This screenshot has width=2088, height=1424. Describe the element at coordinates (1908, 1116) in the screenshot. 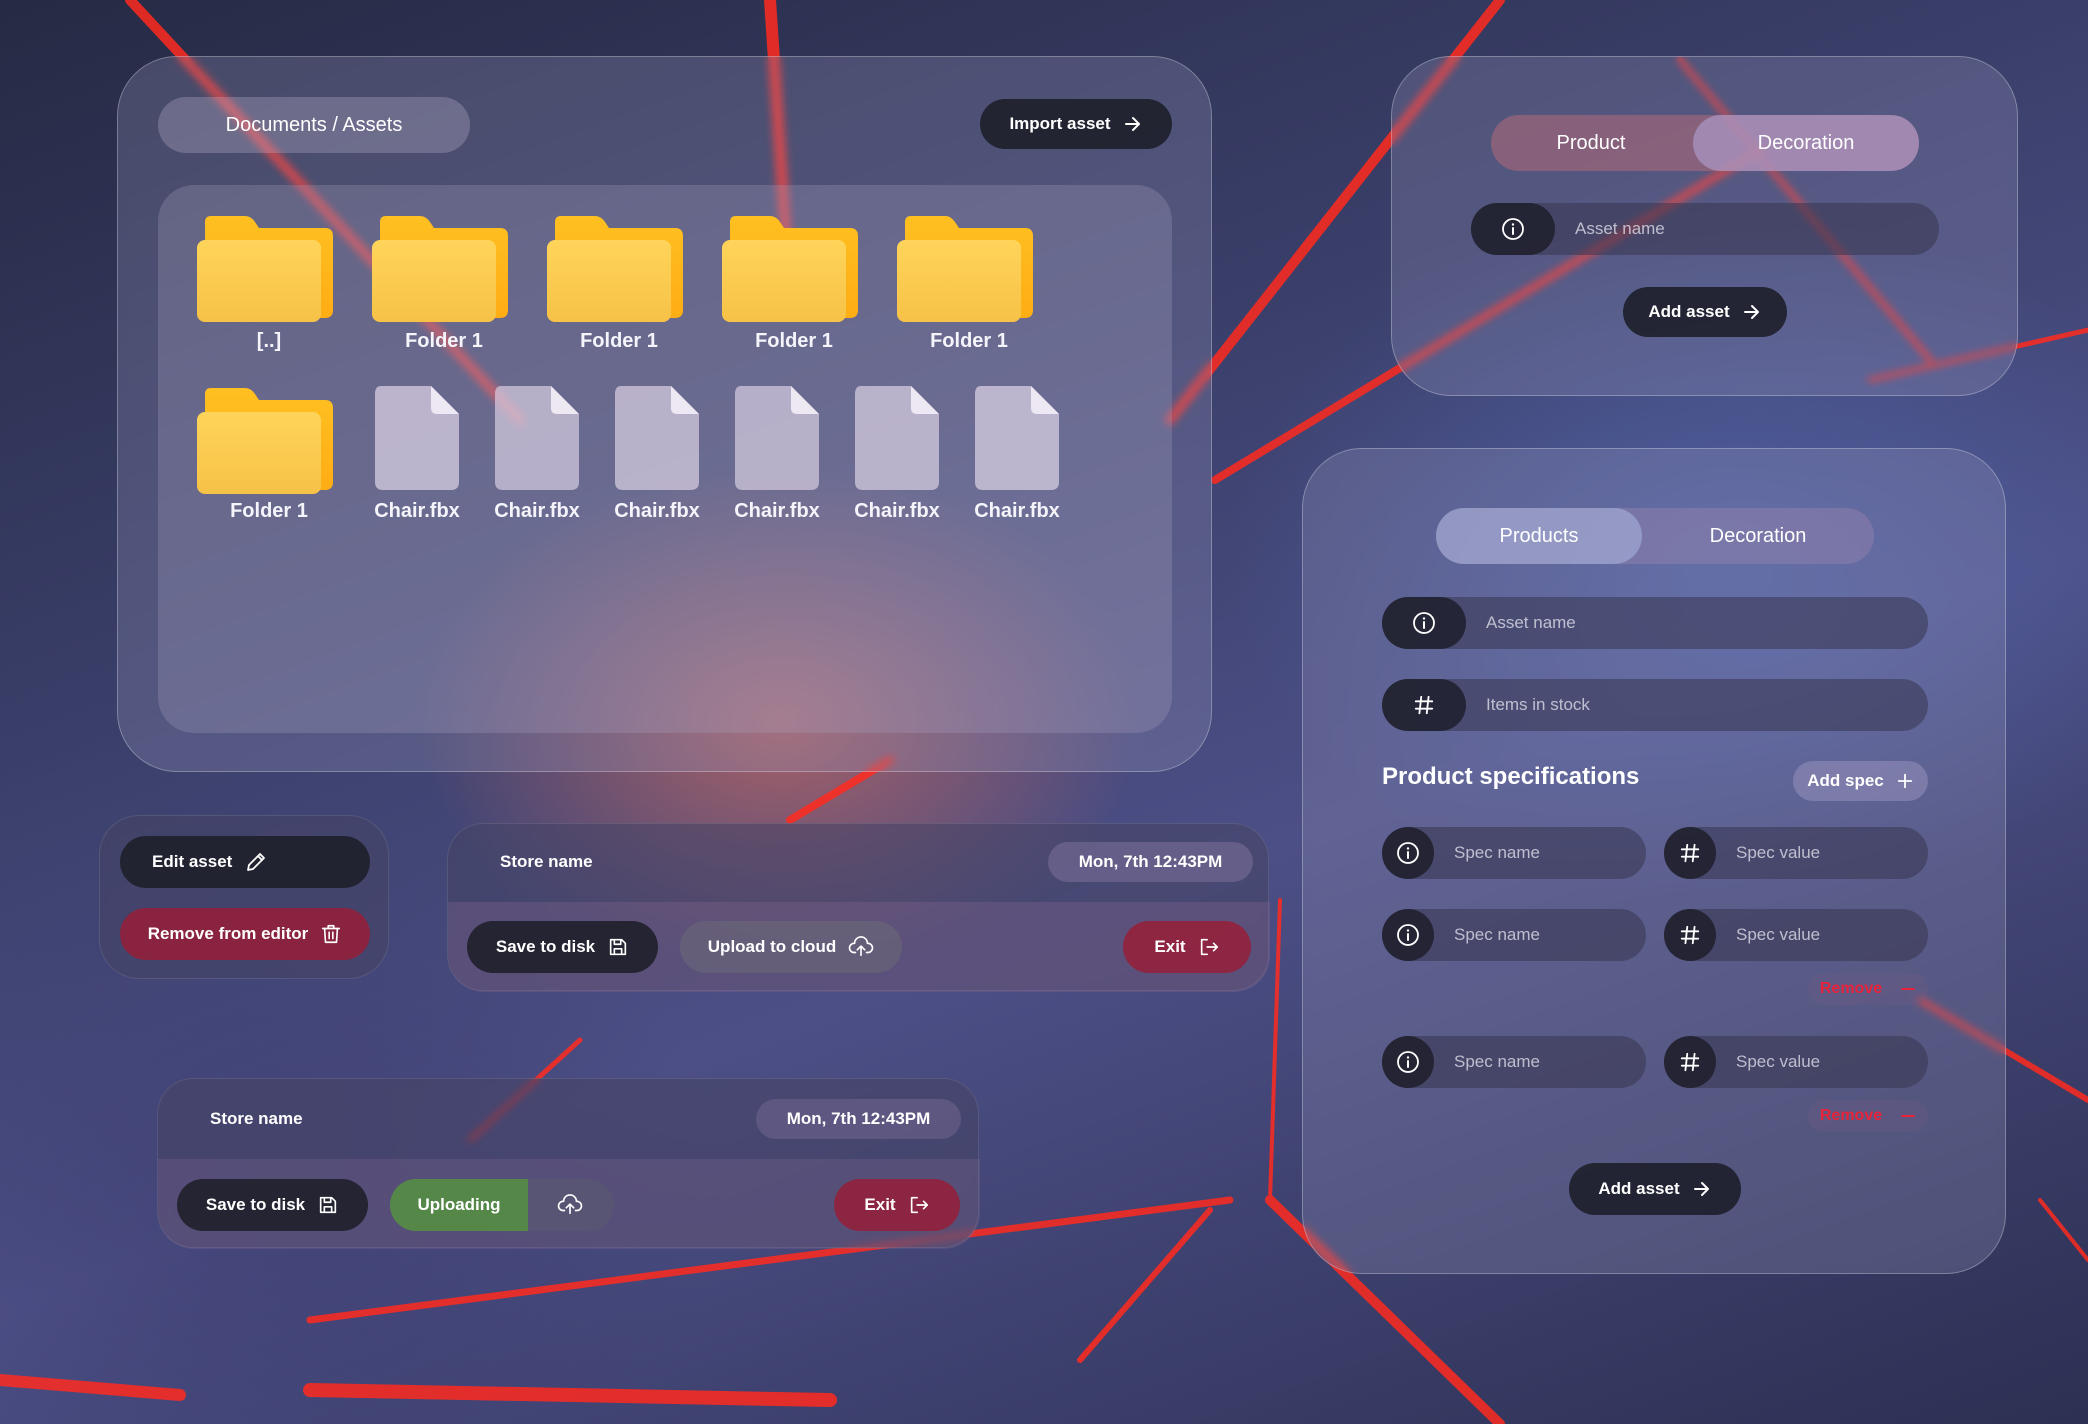

I see `minus-icon` at that location.